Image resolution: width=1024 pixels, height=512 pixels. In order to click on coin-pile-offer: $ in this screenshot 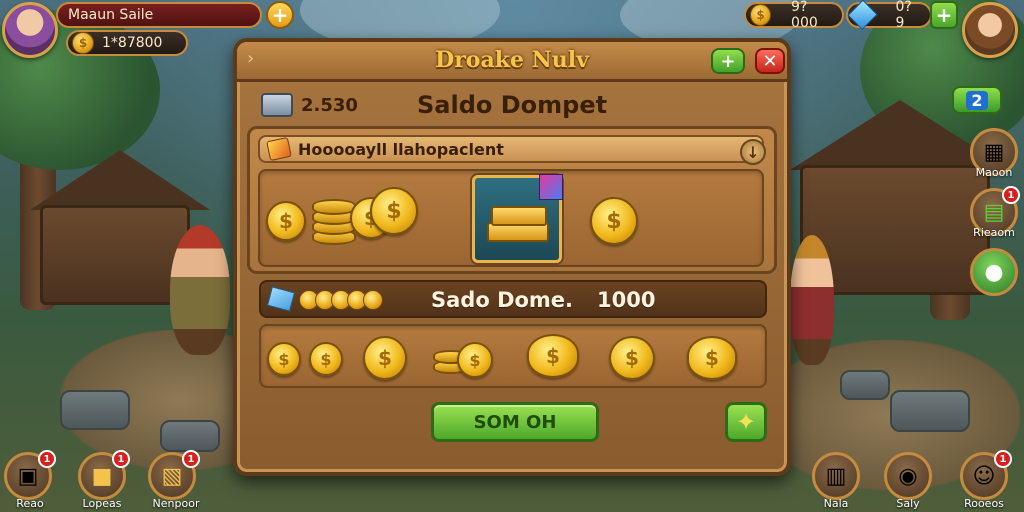, I will do `click(394, 211)`.